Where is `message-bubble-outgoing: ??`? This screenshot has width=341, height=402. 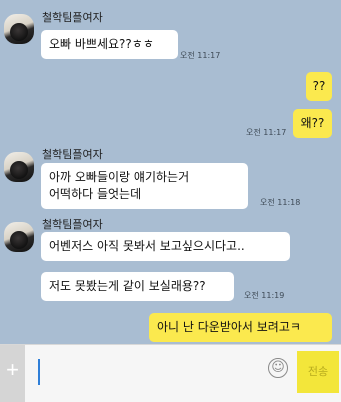 message-bubble-outgoing: ?? is located at coordinates (319, 86).